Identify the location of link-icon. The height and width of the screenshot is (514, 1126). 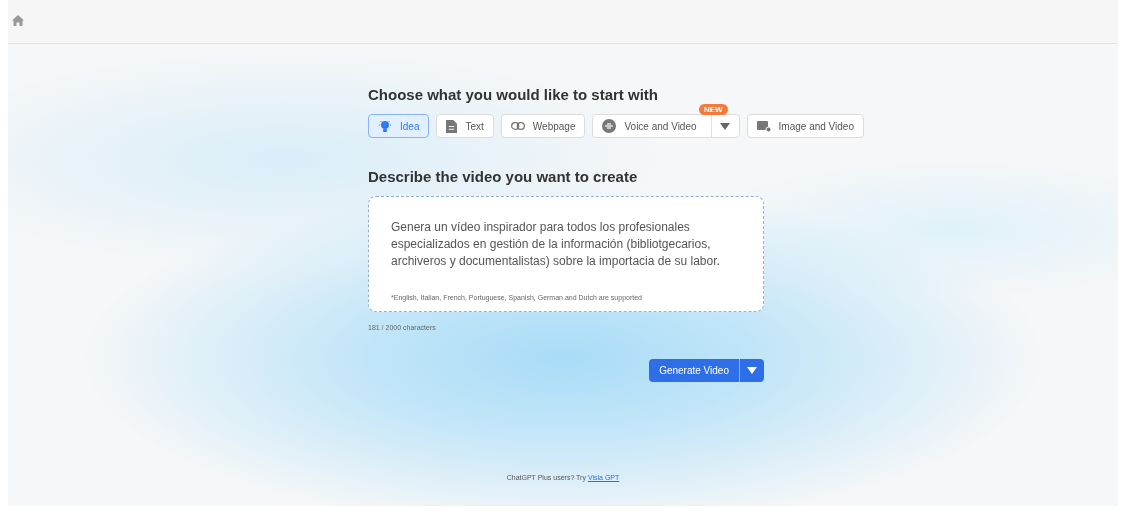
(517, 126).